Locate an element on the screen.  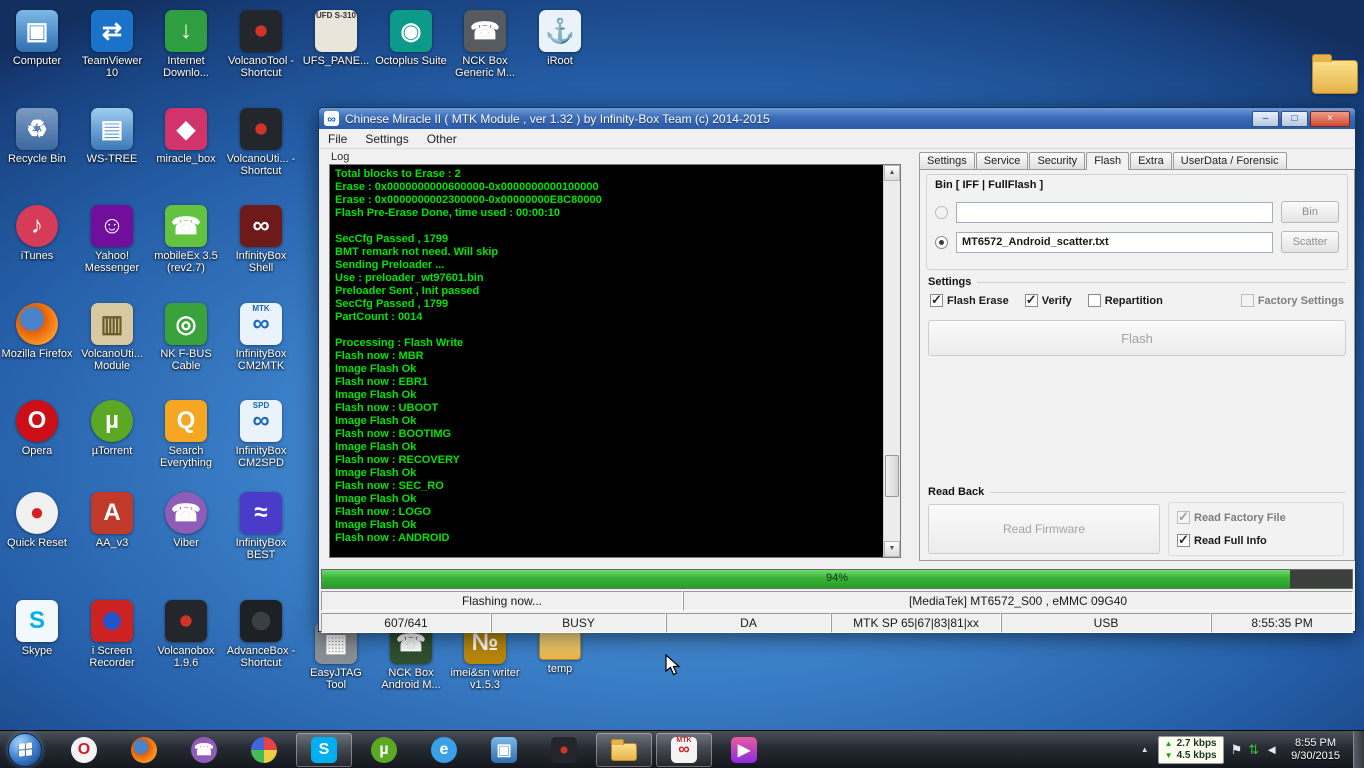
menu-other: Other is located at coordinates (442, 139).